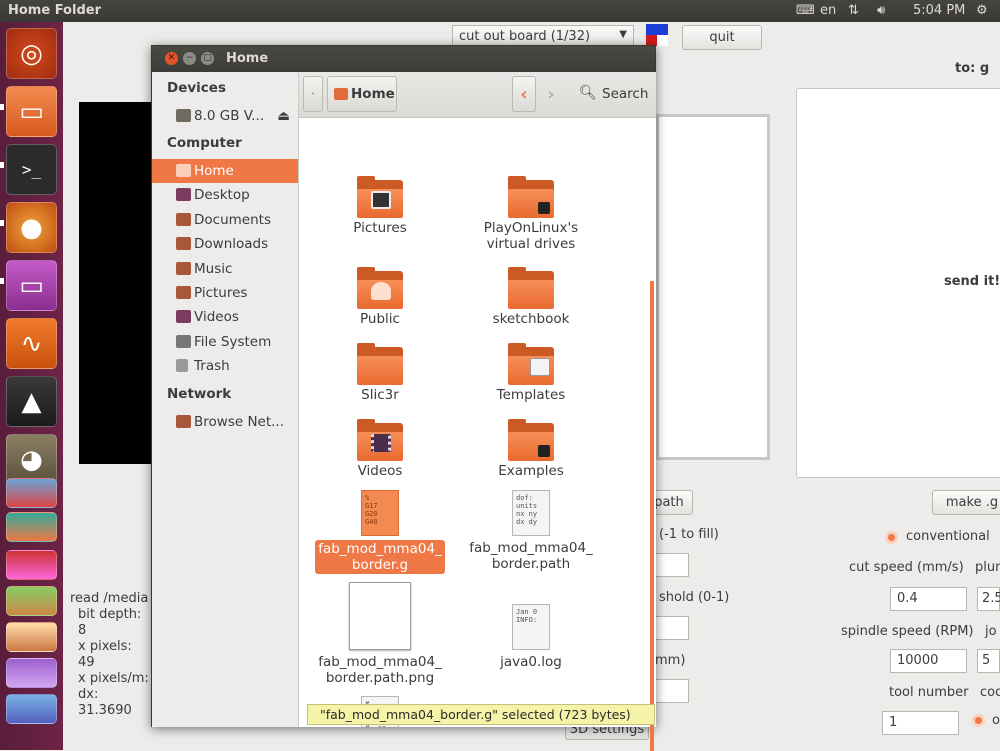 This screenshot has width=1000, height=751. I want to click on sidebar-item-label: Trash, so click(212, 366).